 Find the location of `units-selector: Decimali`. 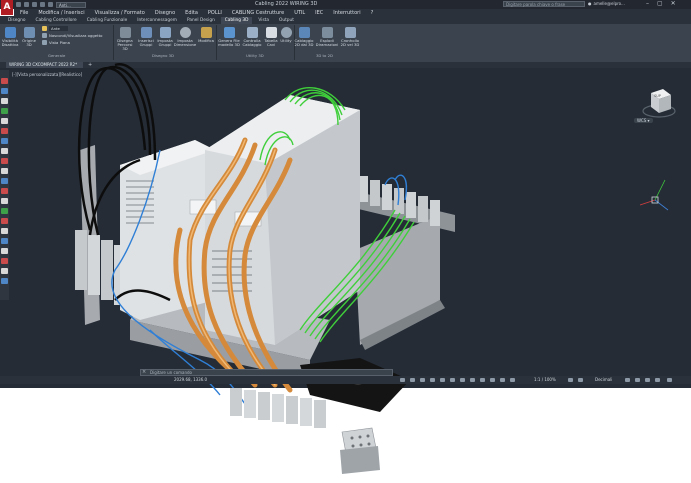

units-selector: Decimali is located at coordinates (603, 380).